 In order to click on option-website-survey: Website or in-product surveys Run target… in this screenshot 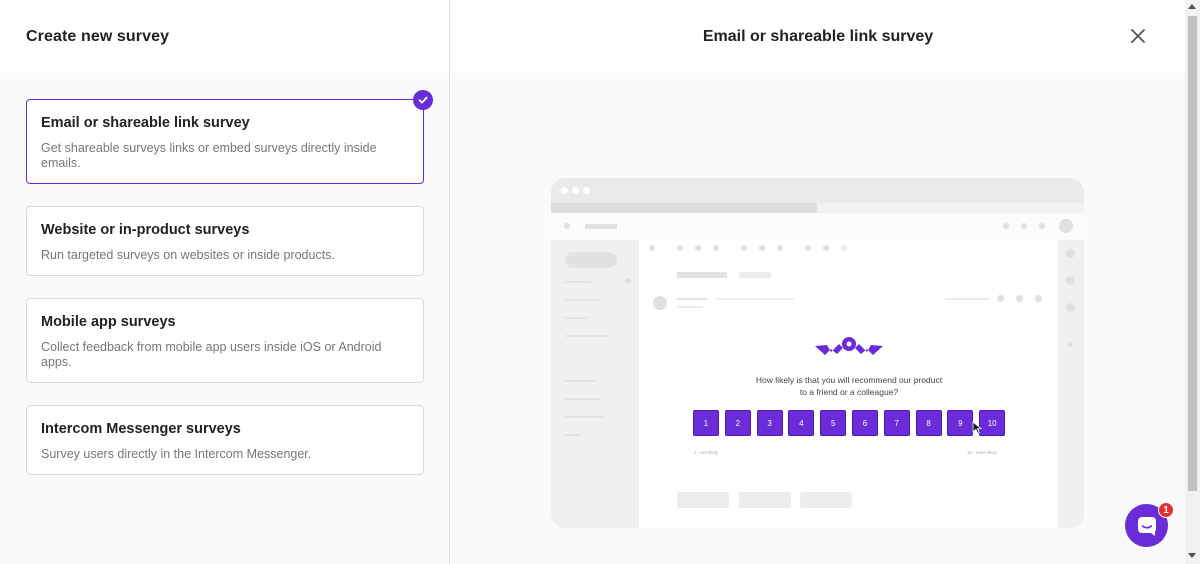, I will do `click(225, 241)`.